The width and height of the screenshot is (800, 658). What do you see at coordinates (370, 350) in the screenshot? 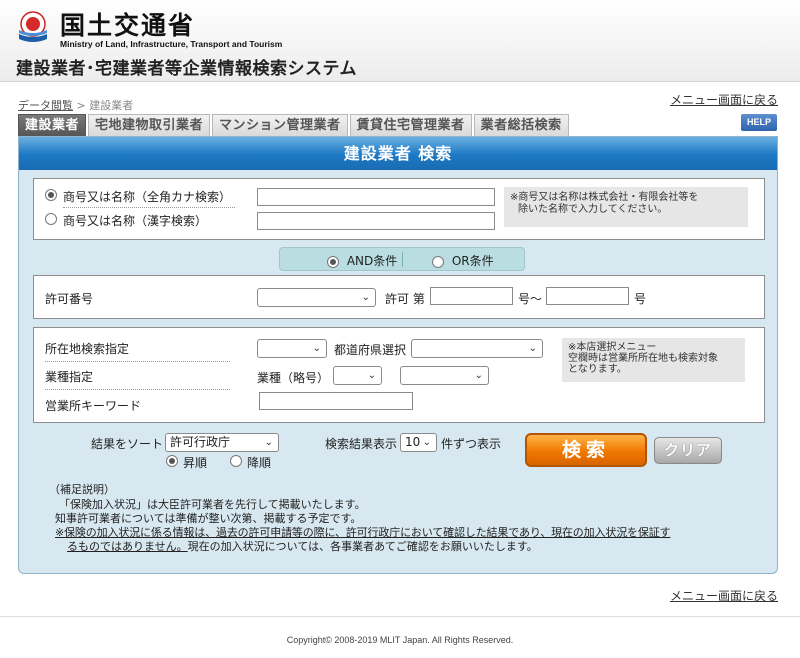
I see `prefecture-label: 都道府県選択` at bounding box center [370, 350].